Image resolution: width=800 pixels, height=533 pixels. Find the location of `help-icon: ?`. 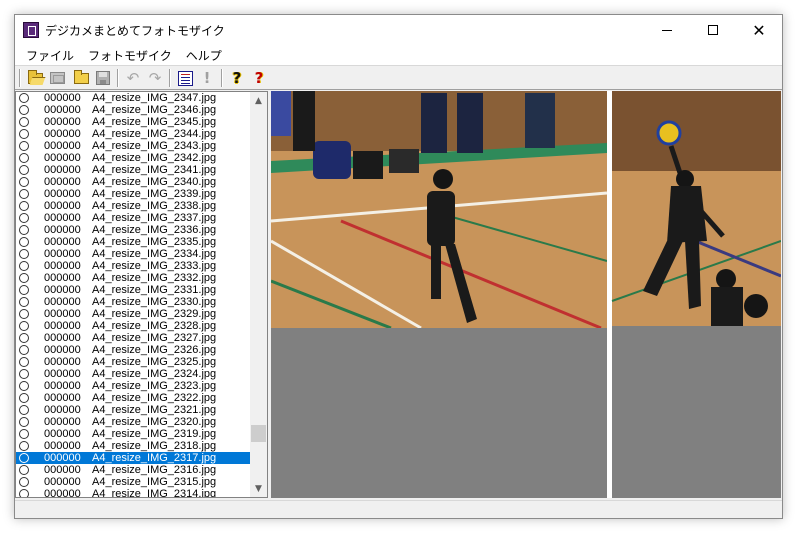

help-icon: ? is located at coordinates (237, 78).